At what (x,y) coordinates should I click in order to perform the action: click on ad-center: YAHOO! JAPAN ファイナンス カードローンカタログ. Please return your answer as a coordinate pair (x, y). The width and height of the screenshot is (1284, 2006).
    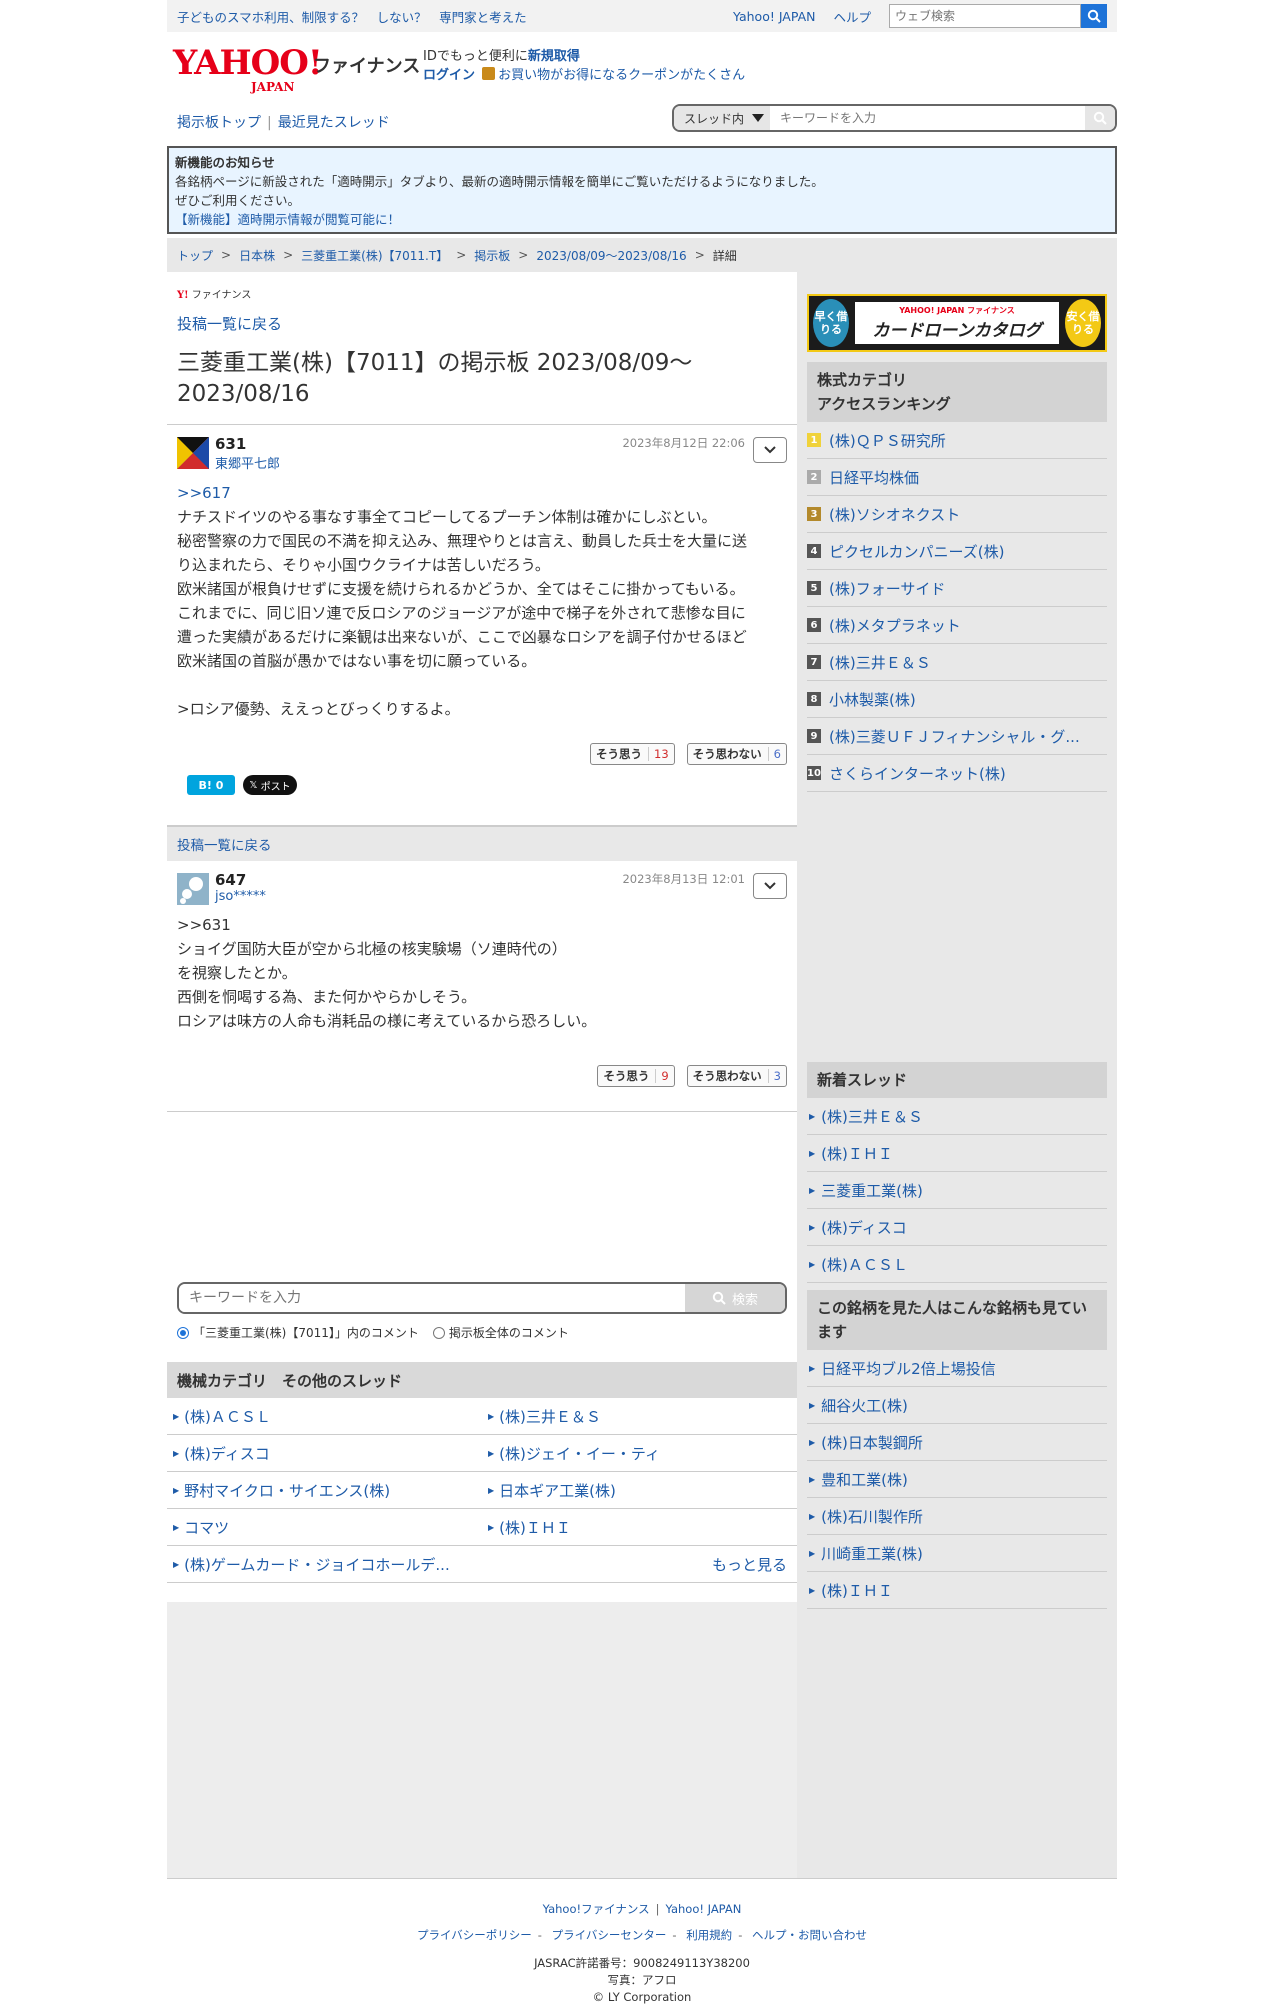
    Looking at the image, I should click on (957, 323).